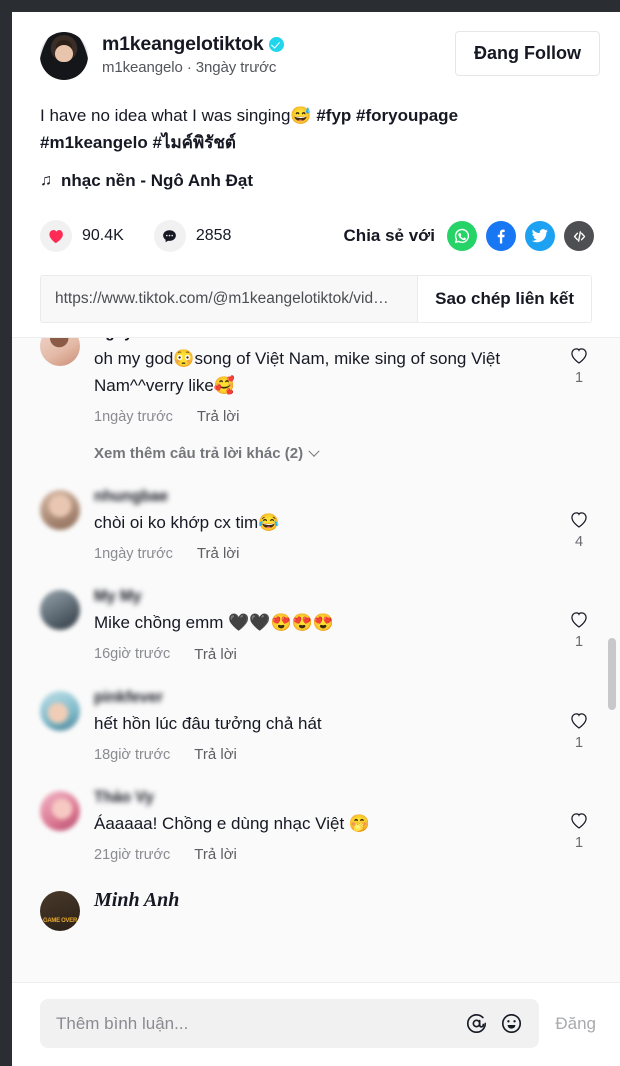  Describe the element at coordinates (199, 454) in the screenshot. I see `view-more-replies-label: Xem thêm câu trả lời khác (2)` at that location.